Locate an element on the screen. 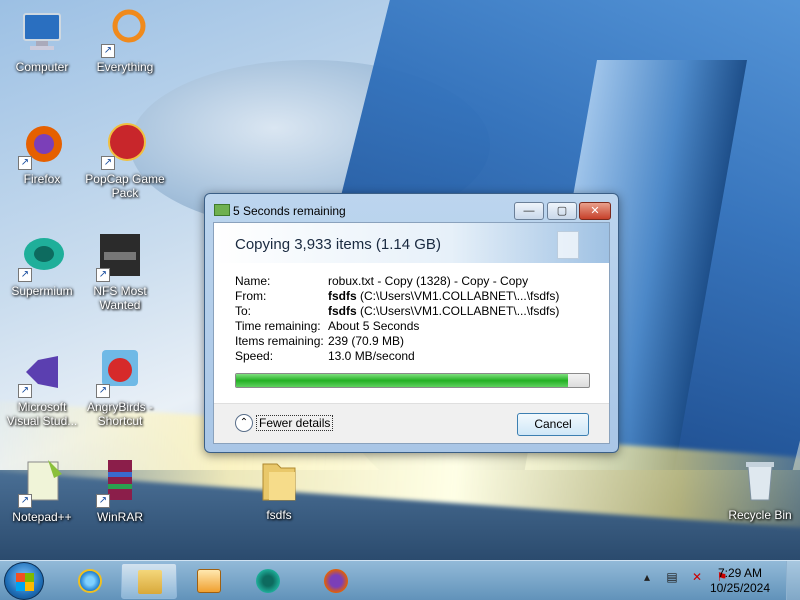 The width and height of the screenshot is (800, 600). network-icon: ▤ is located at coordinates (672, 577).